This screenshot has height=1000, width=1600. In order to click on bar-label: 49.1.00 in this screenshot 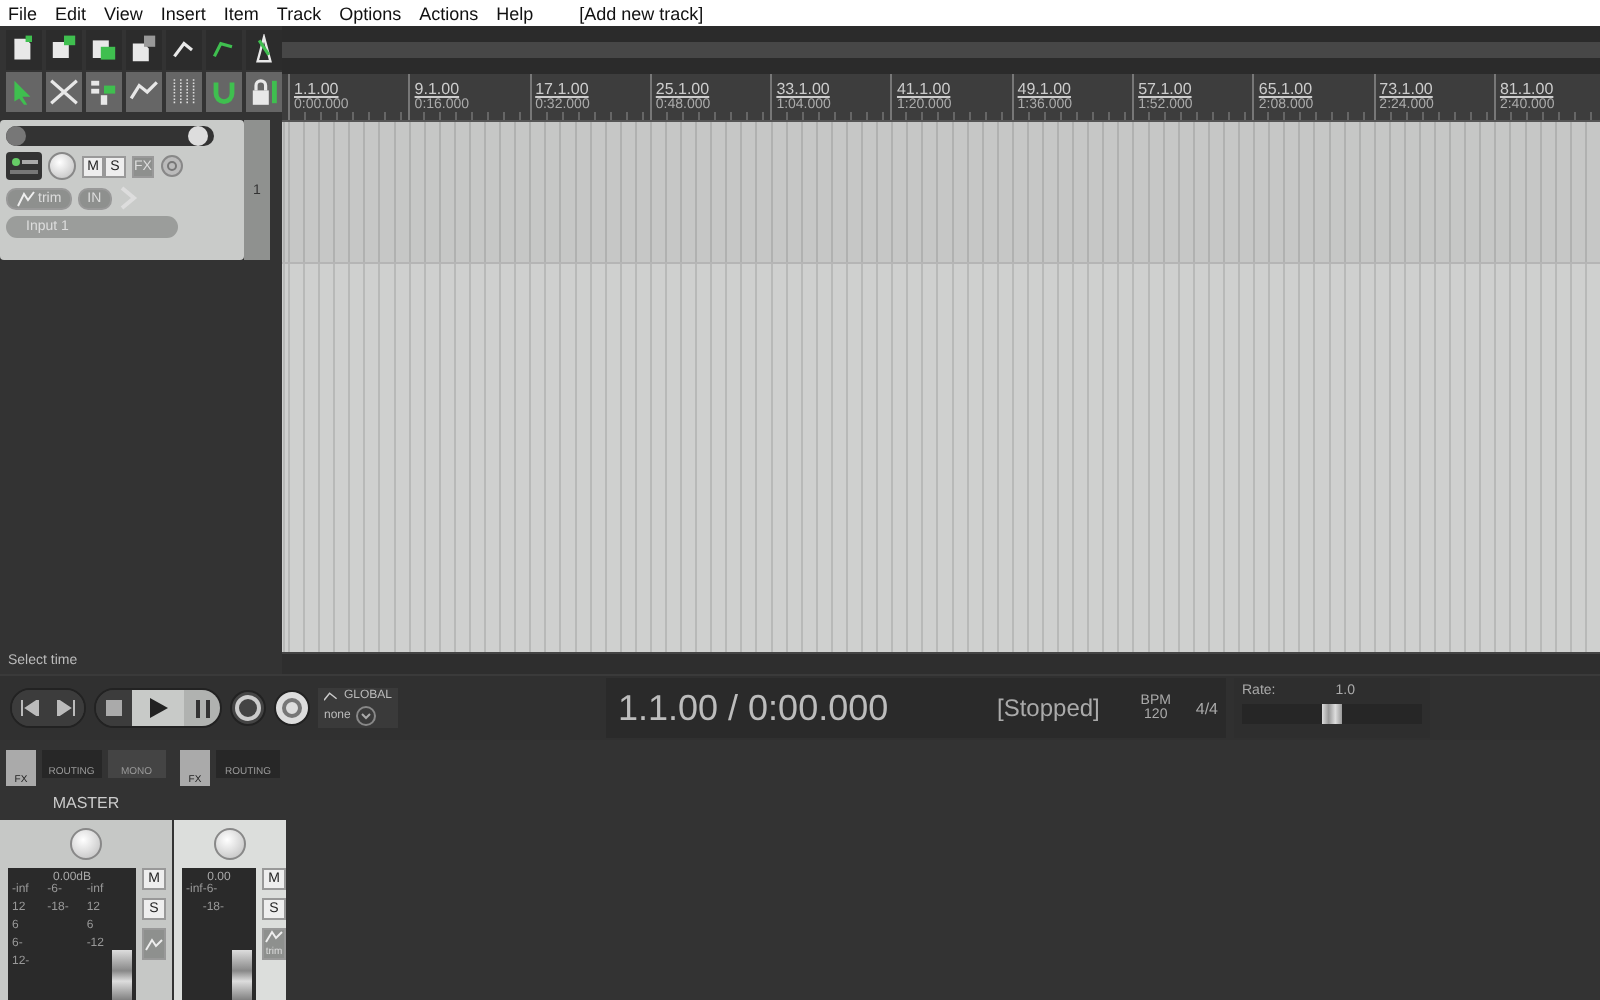, I will do `click(1045, 89)`.